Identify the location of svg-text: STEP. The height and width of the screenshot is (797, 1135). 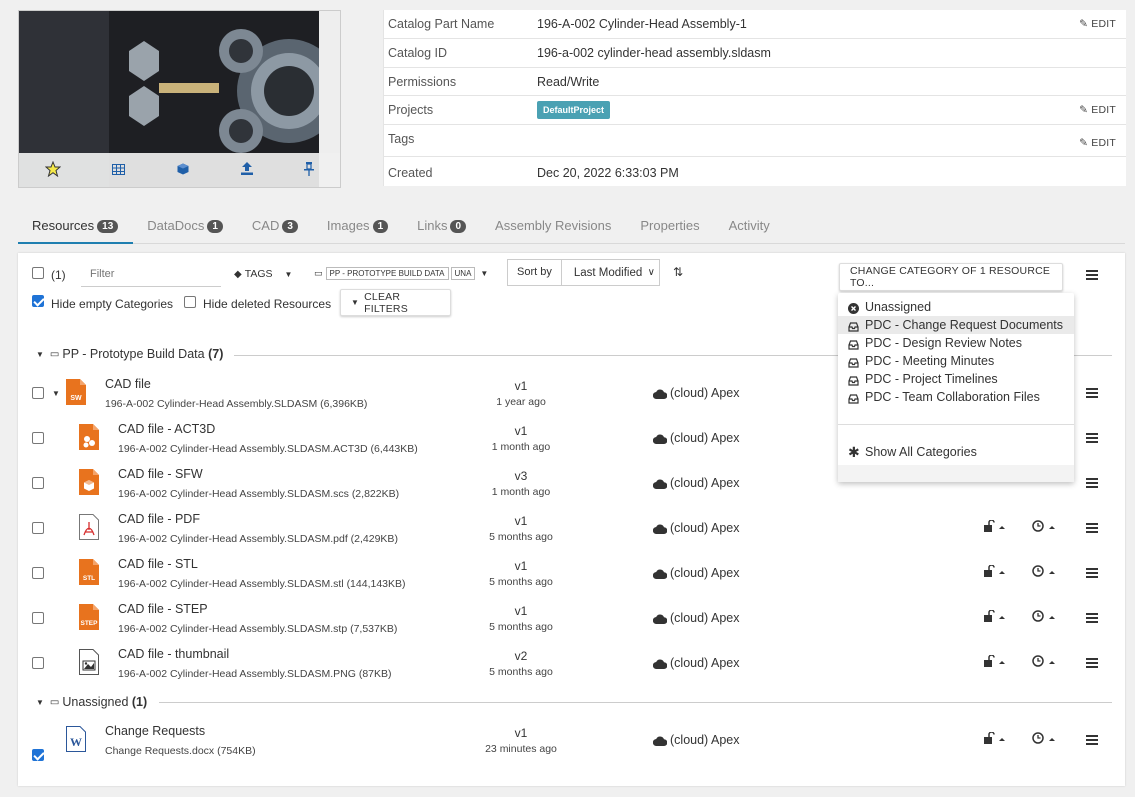
(90, 623).